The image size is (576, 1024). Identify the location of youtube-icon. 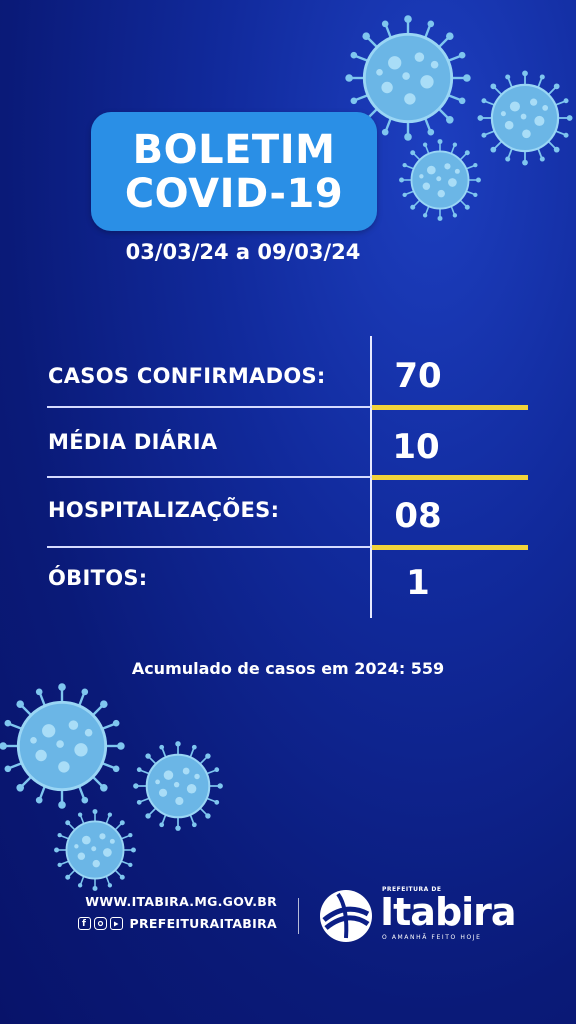
(116, 923).